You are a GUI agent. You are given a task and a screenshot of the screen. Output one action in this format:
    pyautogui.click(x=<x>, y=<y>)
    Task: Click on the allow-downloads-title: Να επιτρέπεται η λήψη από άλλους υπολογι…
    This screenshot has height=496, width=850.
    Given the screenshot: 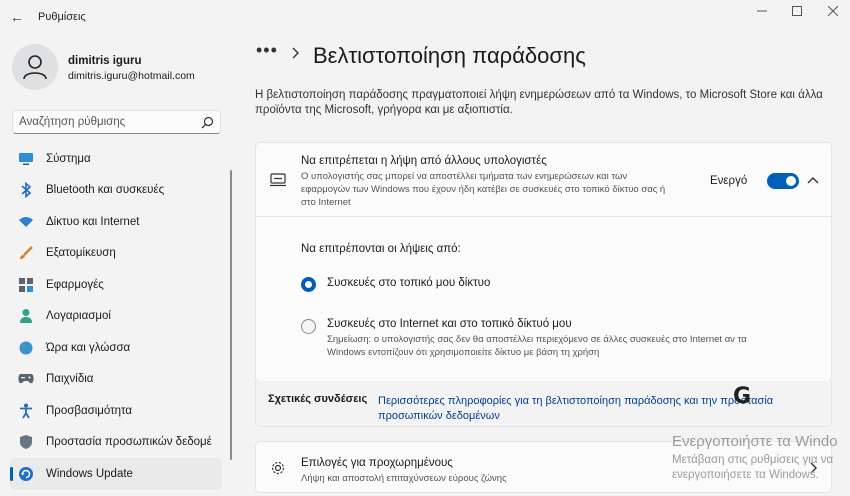 What is the action you would take?
    pyautogui.click(x=424, y=161)
    